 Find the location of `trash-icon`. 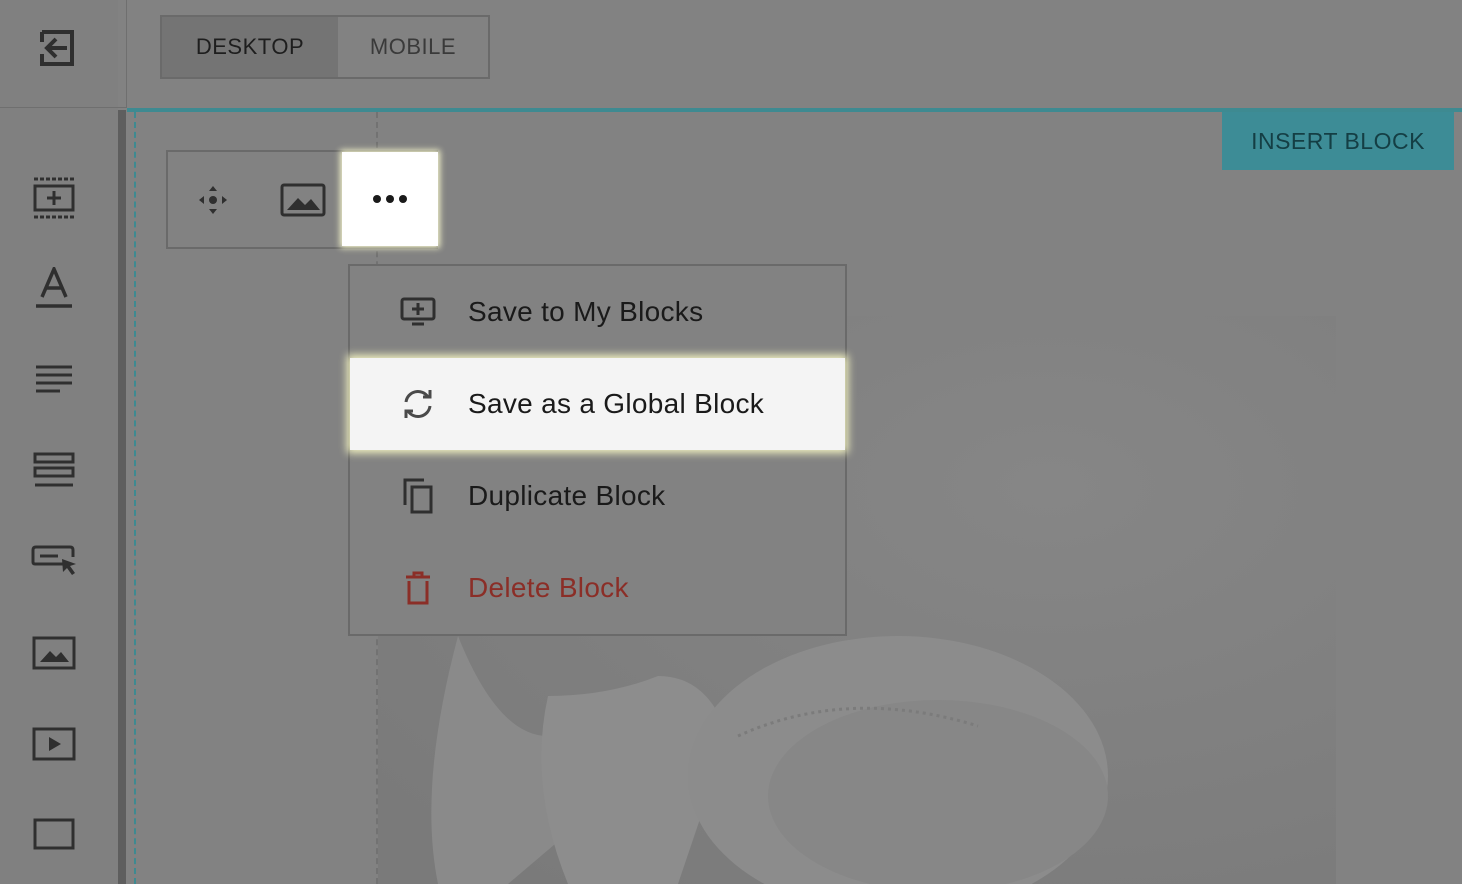

trash-icon is located at coordinates (418, 588).